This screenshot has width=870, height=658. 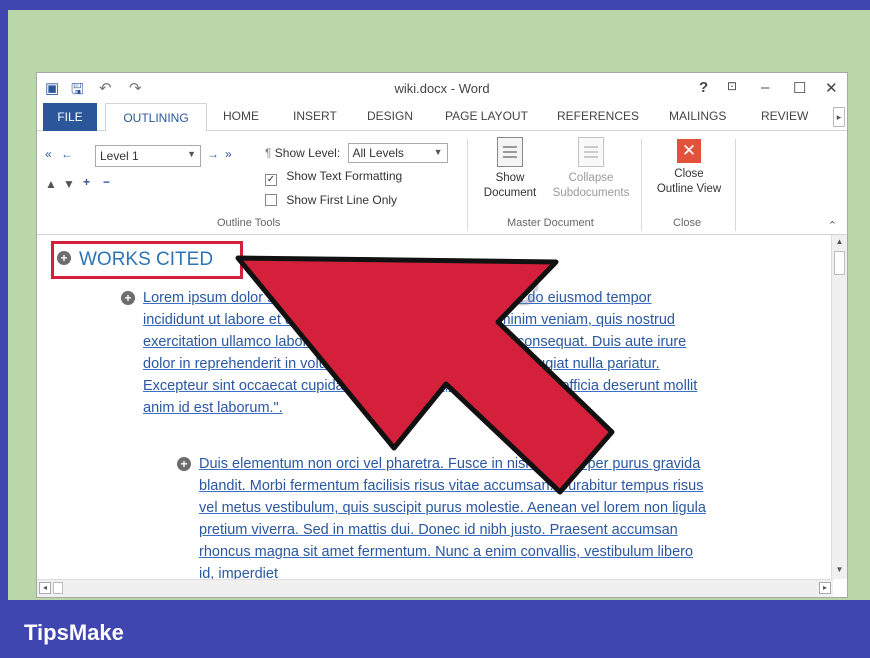 What do you see at coordinates (831, 88) in the screenshot?
I see `close-button: ✕` at bounding box center [831, 88].